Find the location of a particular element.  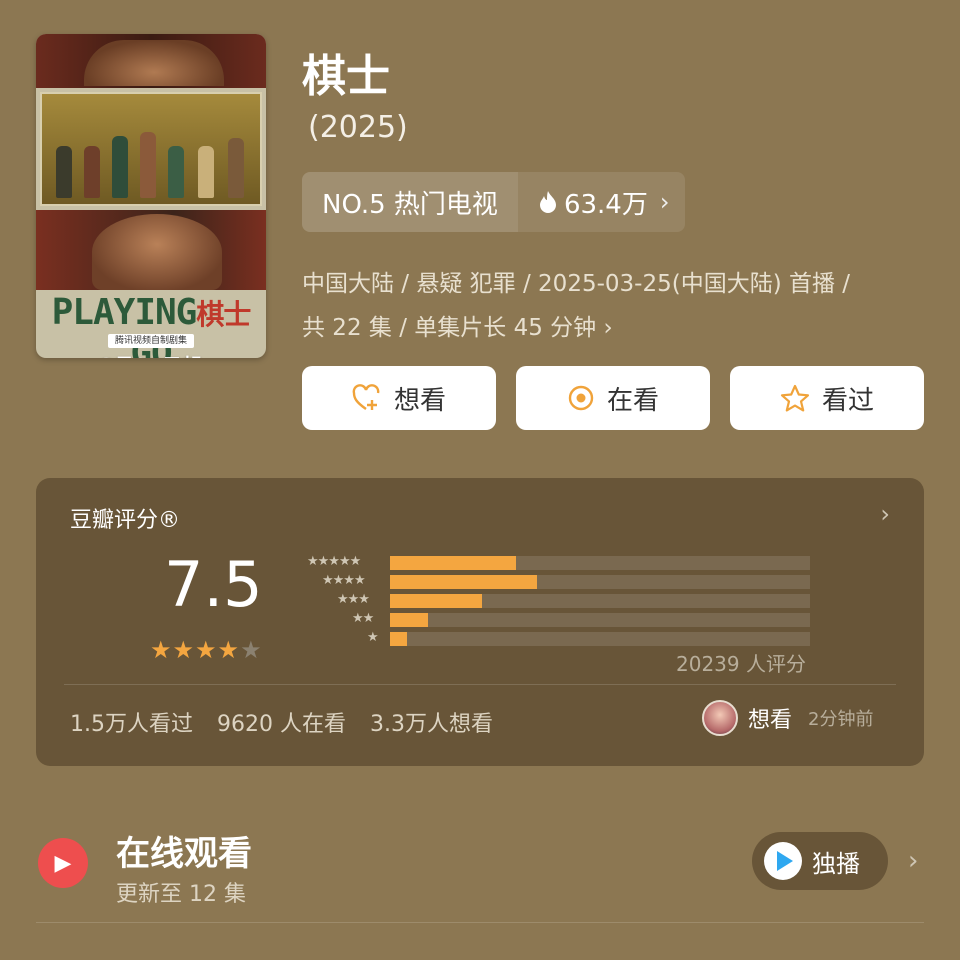

rating-source-label: 豆瓣评分® is located at coordinates (125, 520).